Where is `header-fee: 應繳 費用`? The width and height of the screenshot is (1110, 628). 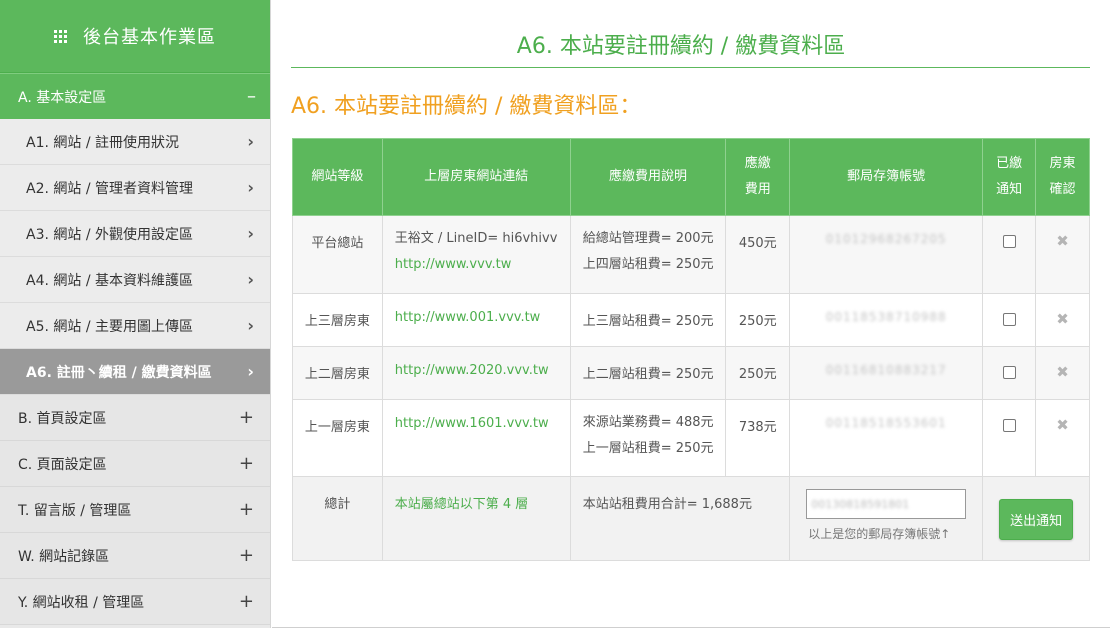
header-fee: 應繳 費用 is located at coordinates (758, 177).